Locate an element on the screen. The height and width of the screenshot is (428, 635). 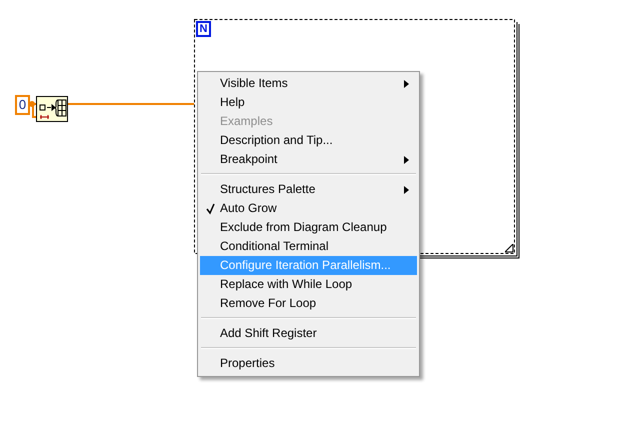
menu-item: Structures Palette is located at coordinates (308, 189).